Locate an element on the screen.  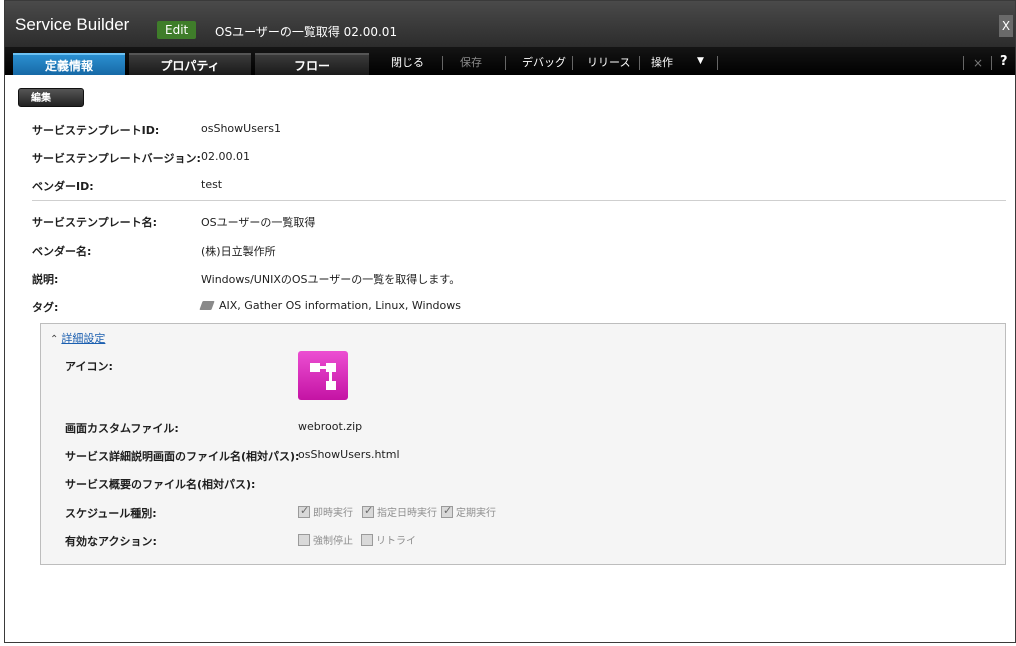
action-retry-checkbox: リトライ is located at coordinates (388, 539).